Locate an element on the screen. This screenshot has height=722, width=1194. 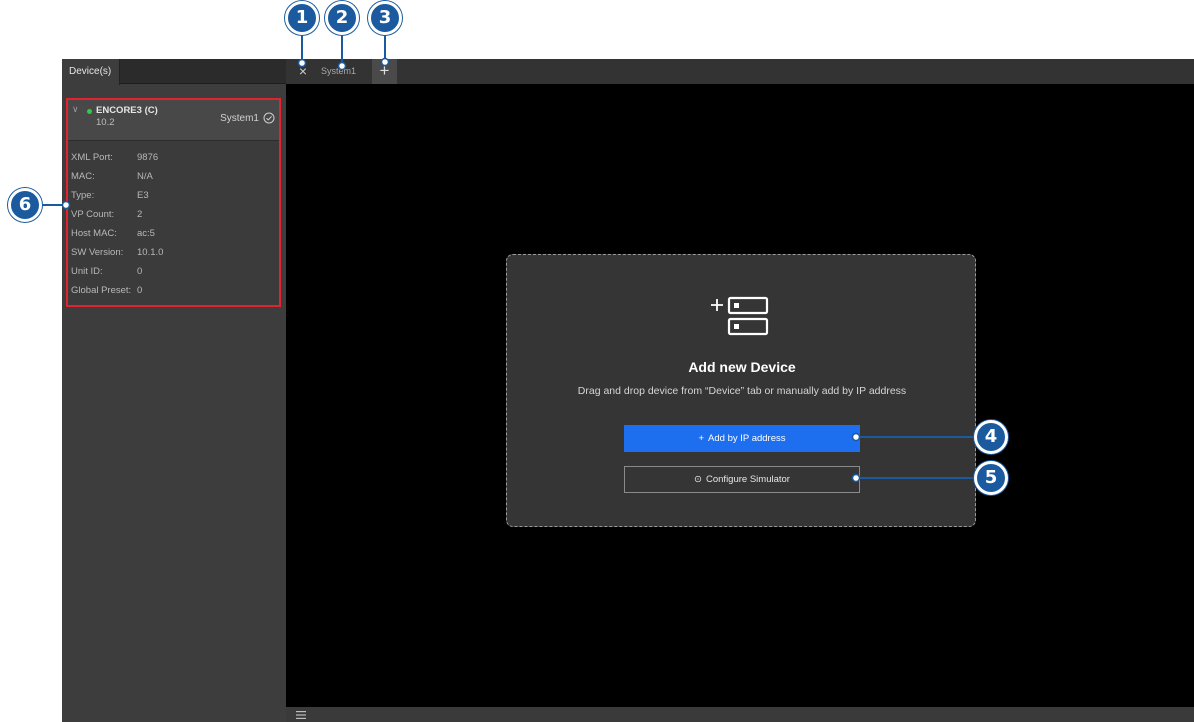
callout-3: 3 is located at coordinates (385, 18).